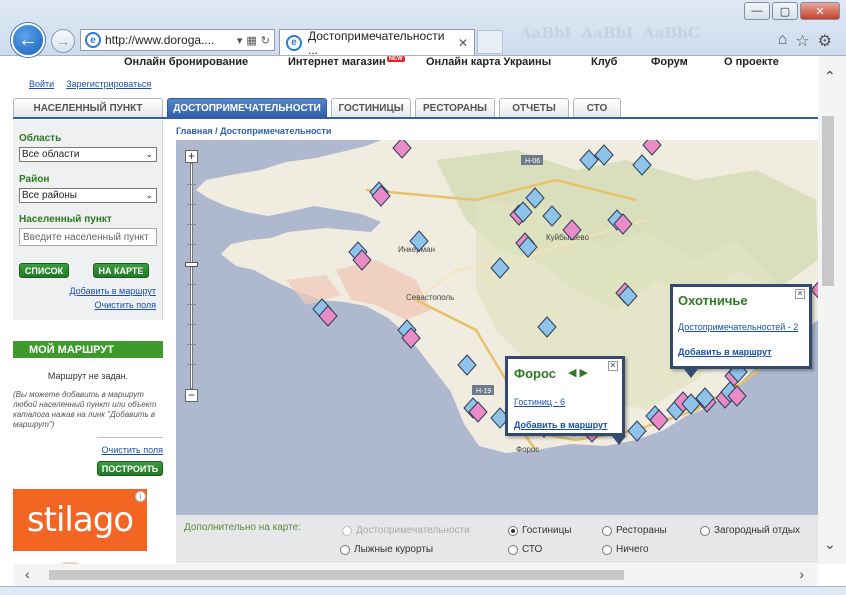  I want to click on option-ski: Лыжные курорты, so click(386, 549).